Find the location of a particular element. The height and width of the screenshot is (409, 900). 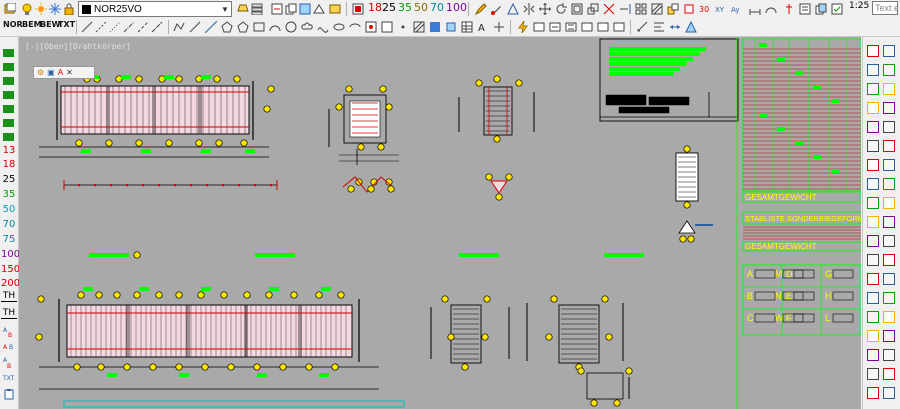

text-txt-icon: TXT is located at coordinates (9, 377).